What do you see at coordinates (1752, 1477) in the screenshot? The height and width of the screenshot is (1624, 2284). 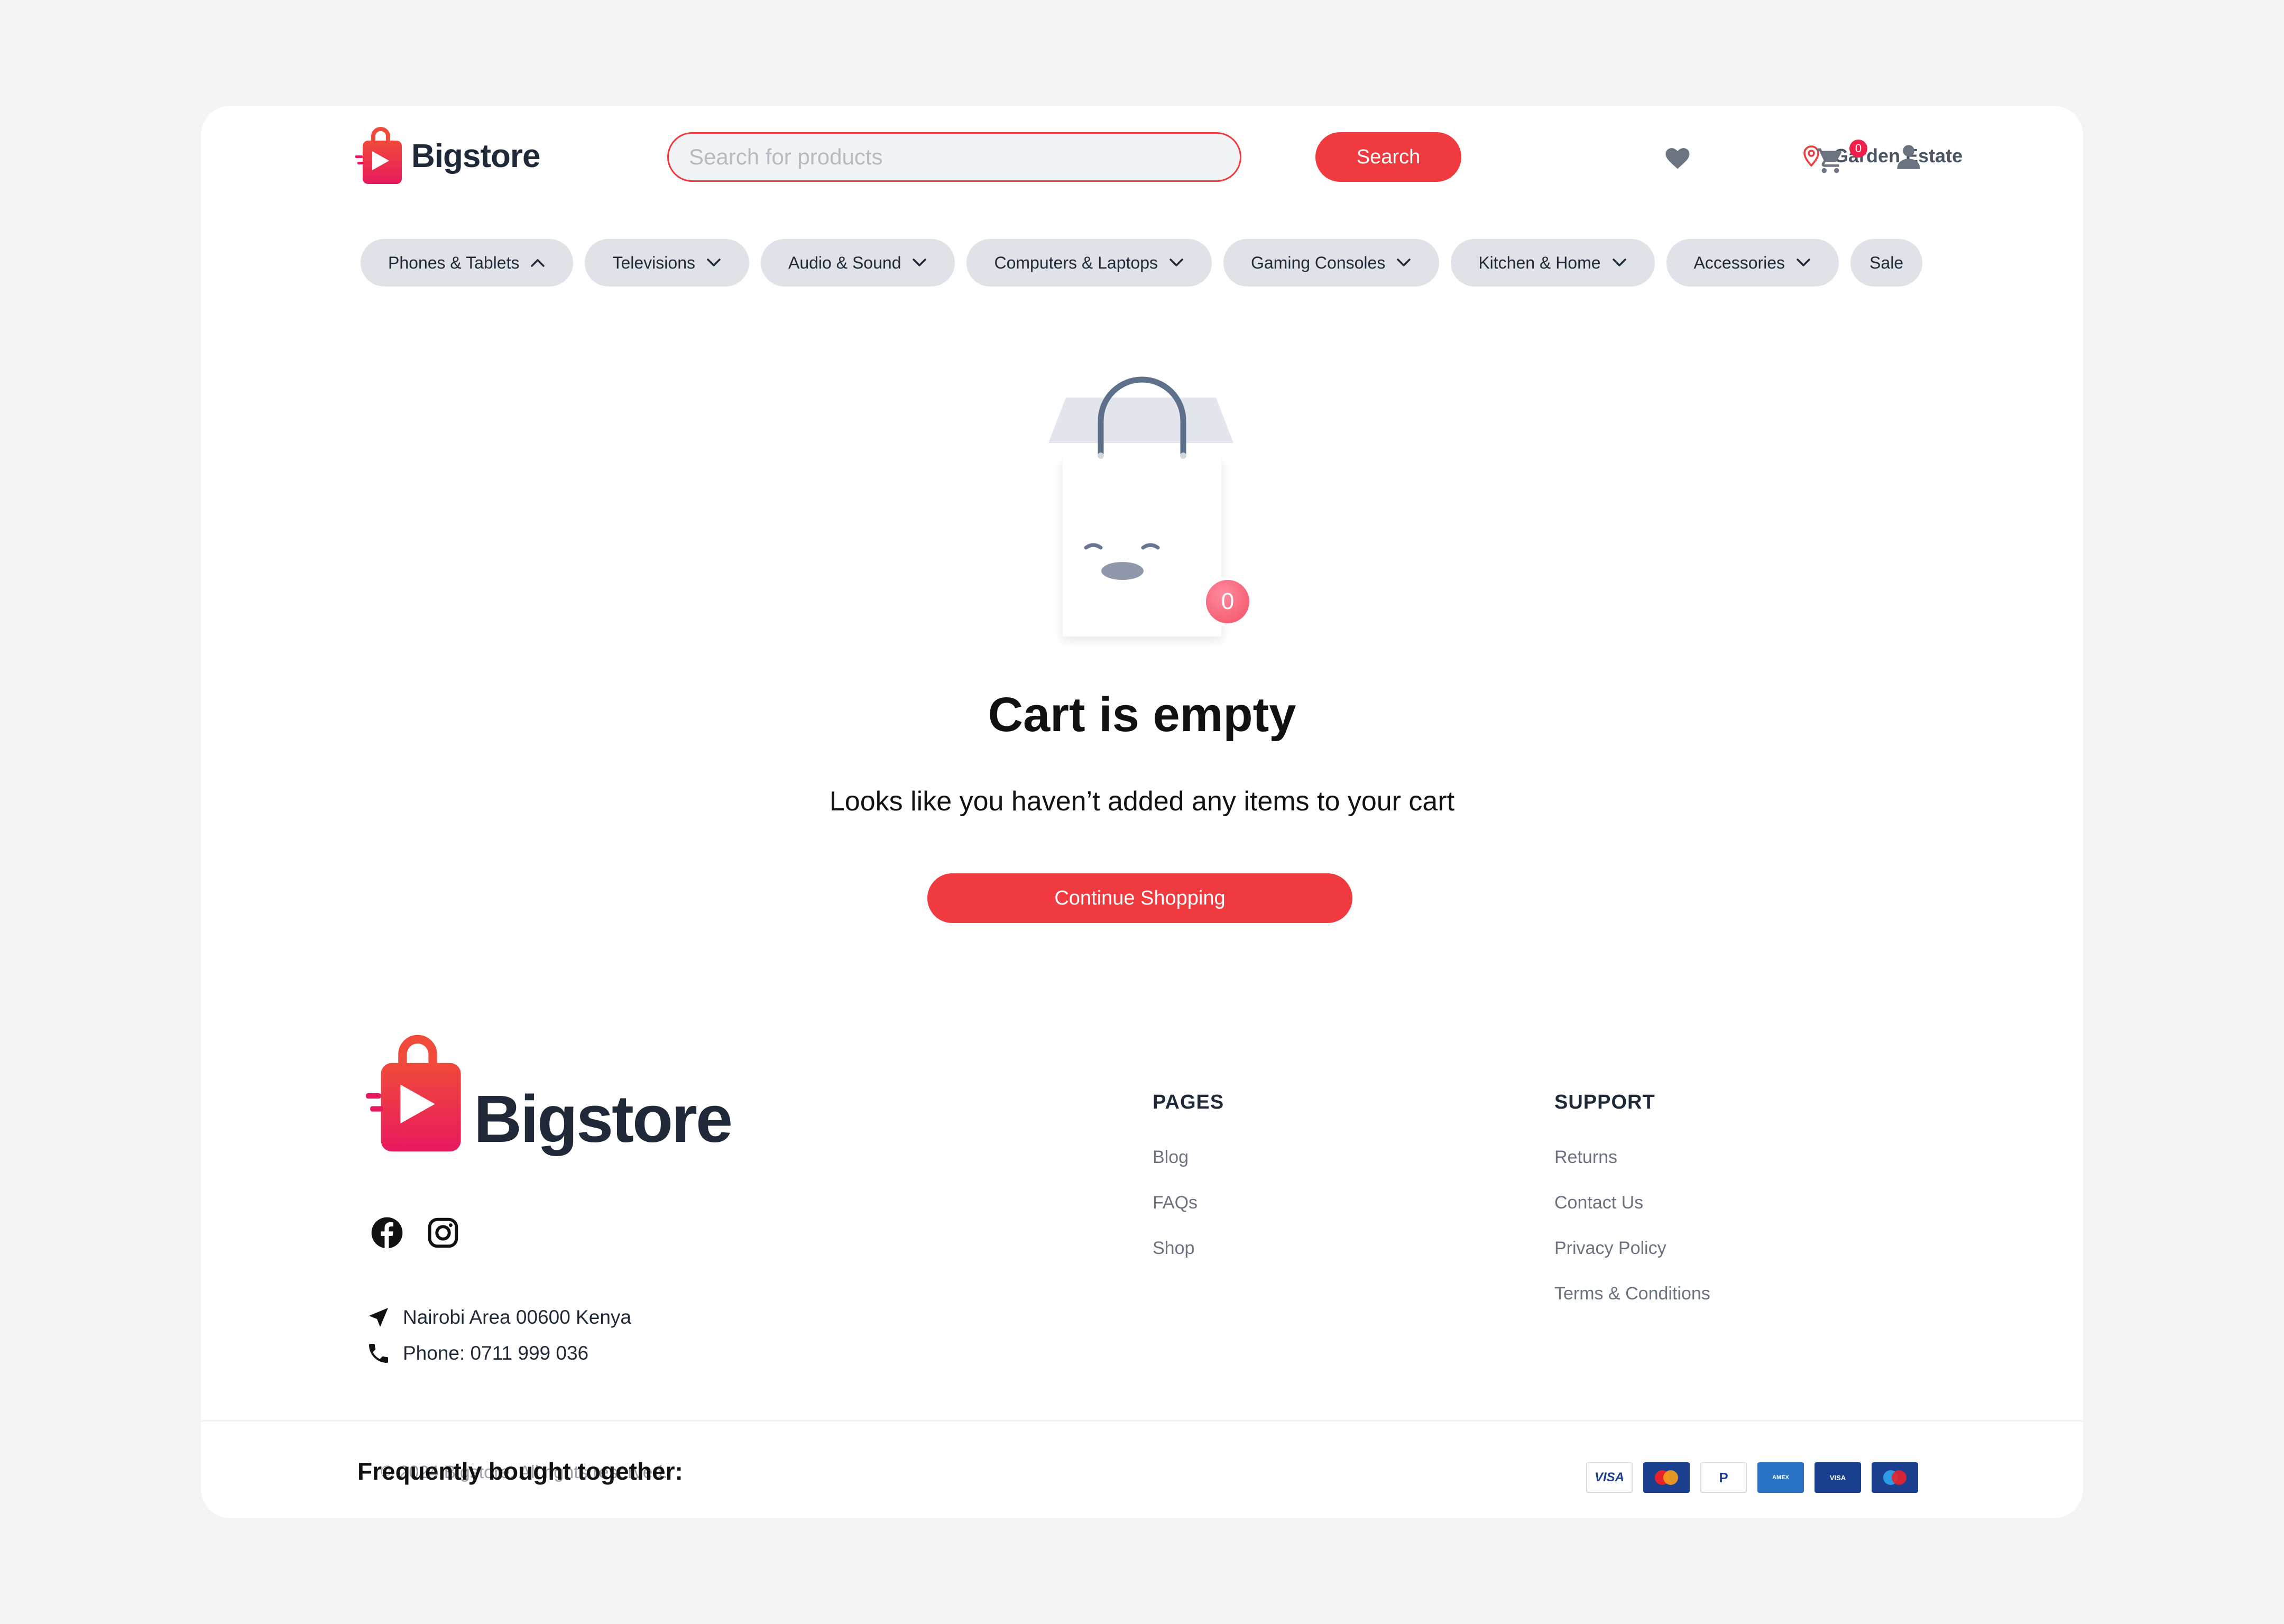 I see `payment-methods: VISA P AMEX VISA` at bounding box center [1752, 1477].